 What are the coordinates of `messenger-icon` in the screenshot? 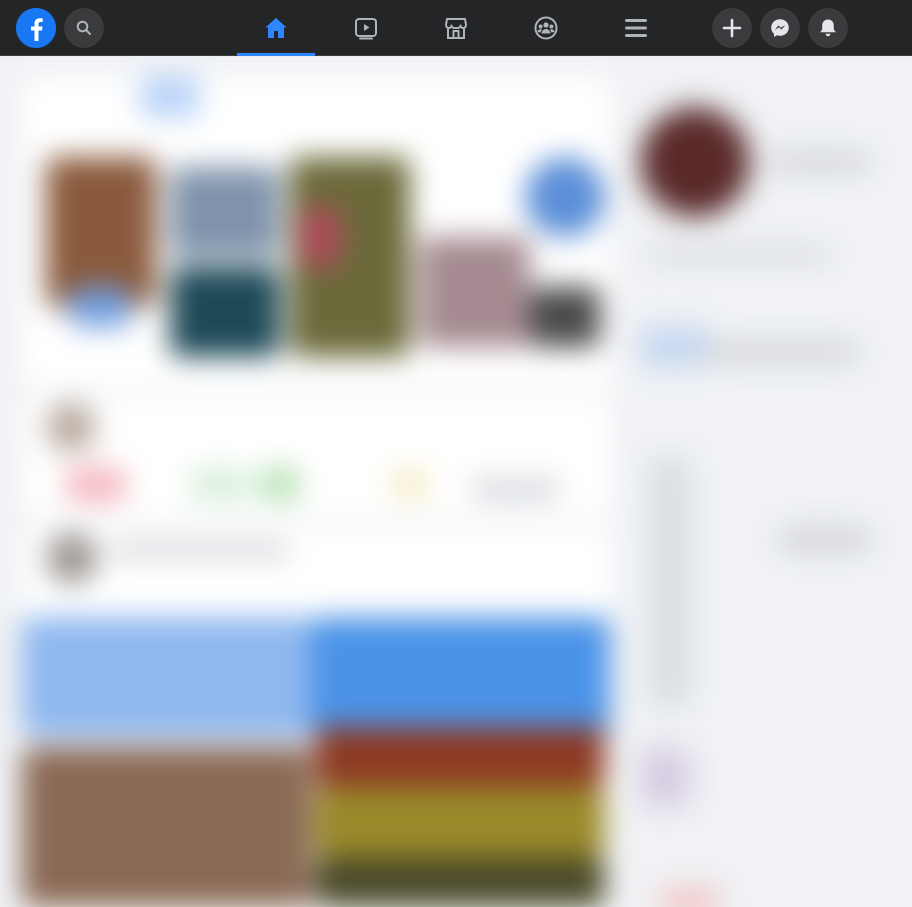 It's located at (780, 28).